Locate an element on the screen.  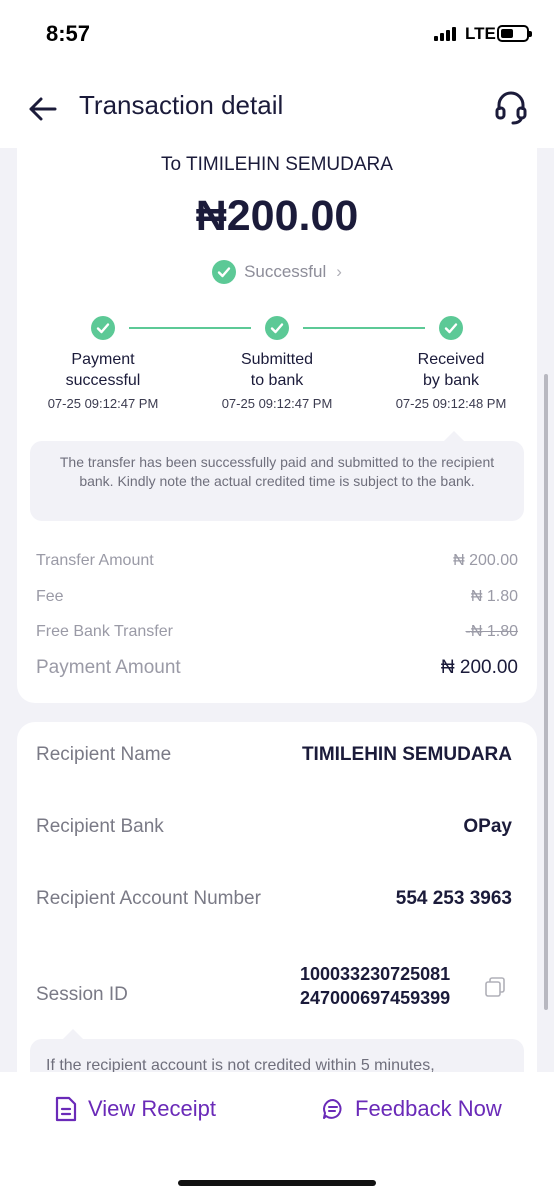
page-title: Transaction detail is located at coordinates (181, 105).